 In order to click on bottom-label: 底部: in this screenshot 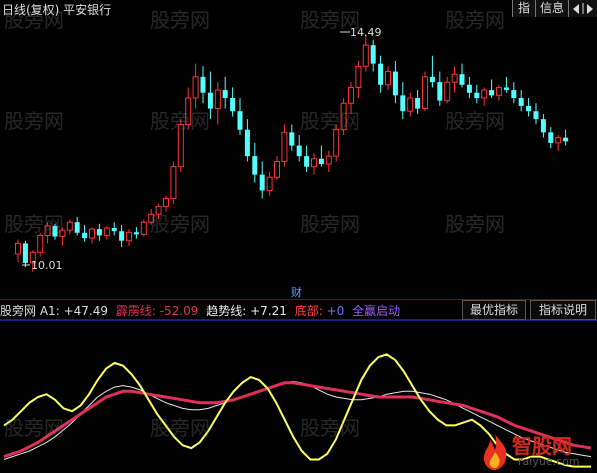, I will do `click(308, 311)`.